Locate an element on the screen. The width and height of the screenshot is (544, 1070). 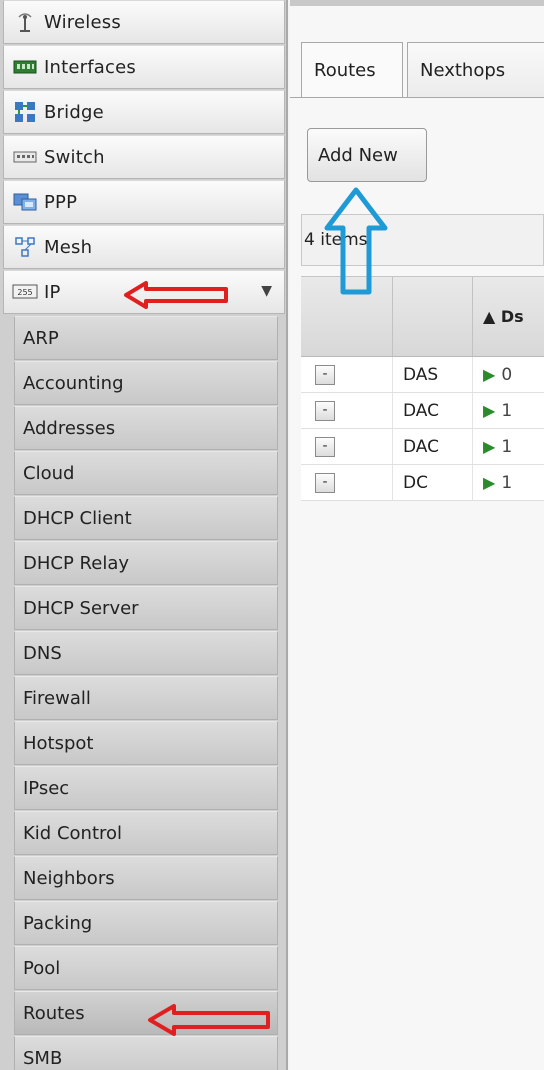
tab-routes: Routes is located at coordinates (352, 70).